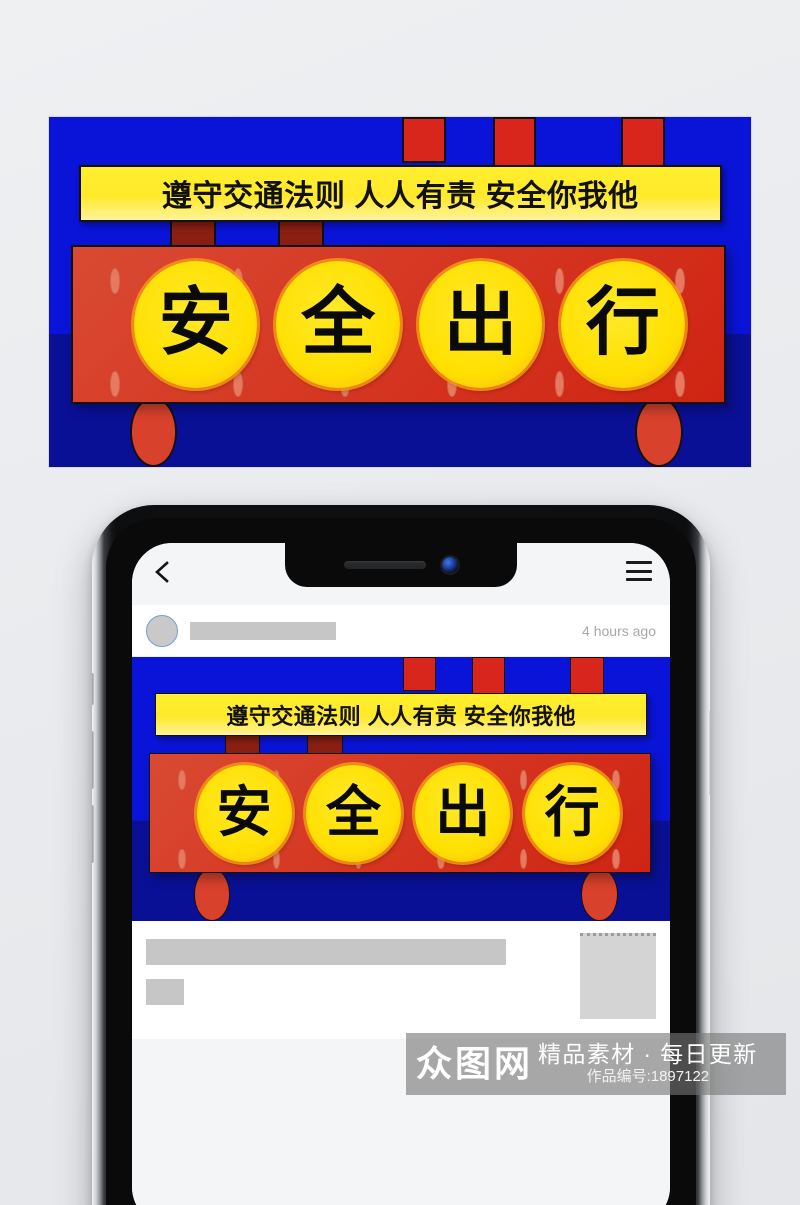 This screenshot has height=1205, width=800. What do you see at coordinates (709, 753) in the screenshot?
I see `power-button` at bounding box center [709, 753].